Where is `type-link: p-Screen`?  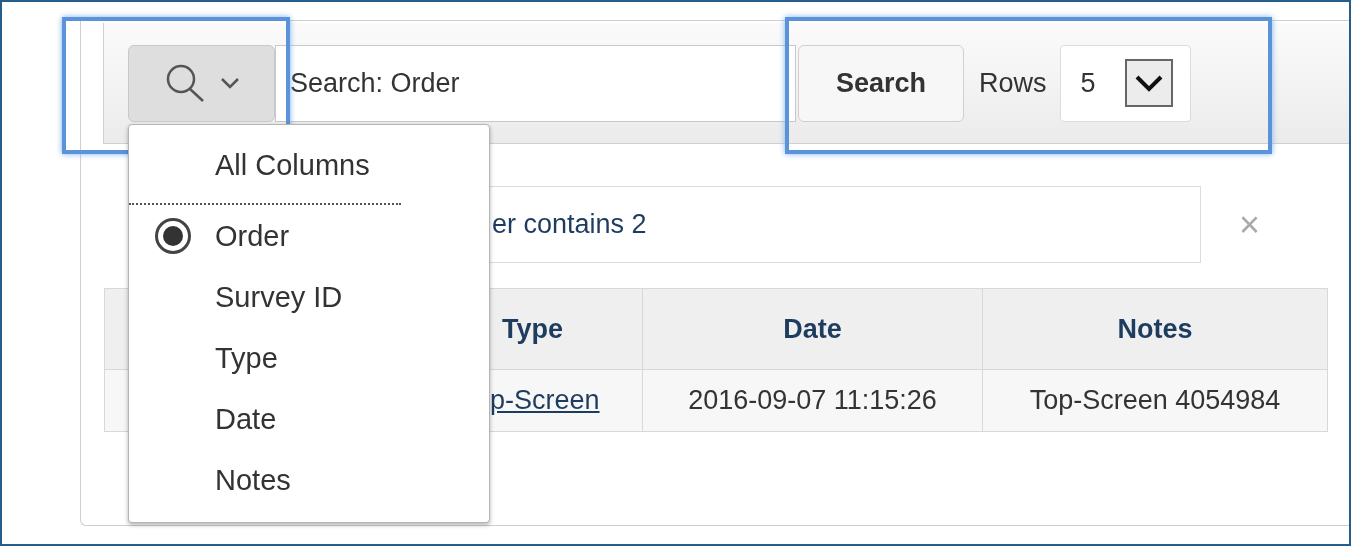 type-link: p-Screen is located at coordinates (545, 400).